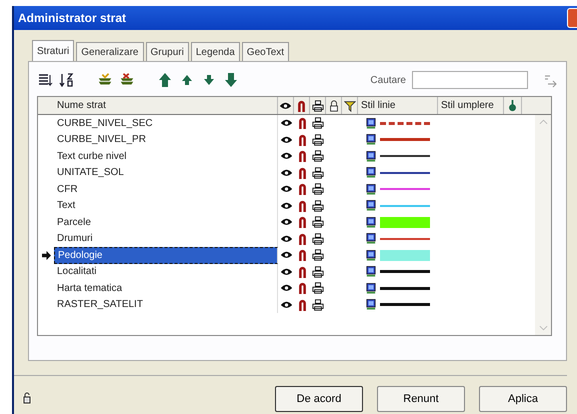 The image size is (577, 414). I want to click on filter-icon, so click(350, 106).